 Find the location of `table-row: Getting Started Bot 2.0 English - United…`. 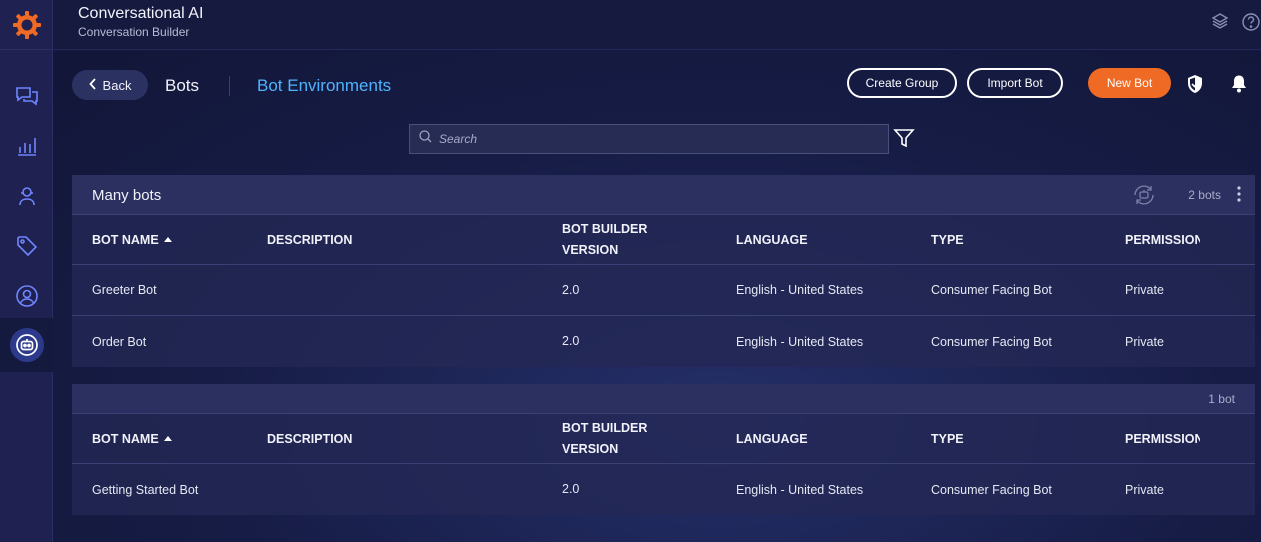

table-row: Getting Started Bot 2.0 English - United… is located at coordinates (663, 489).